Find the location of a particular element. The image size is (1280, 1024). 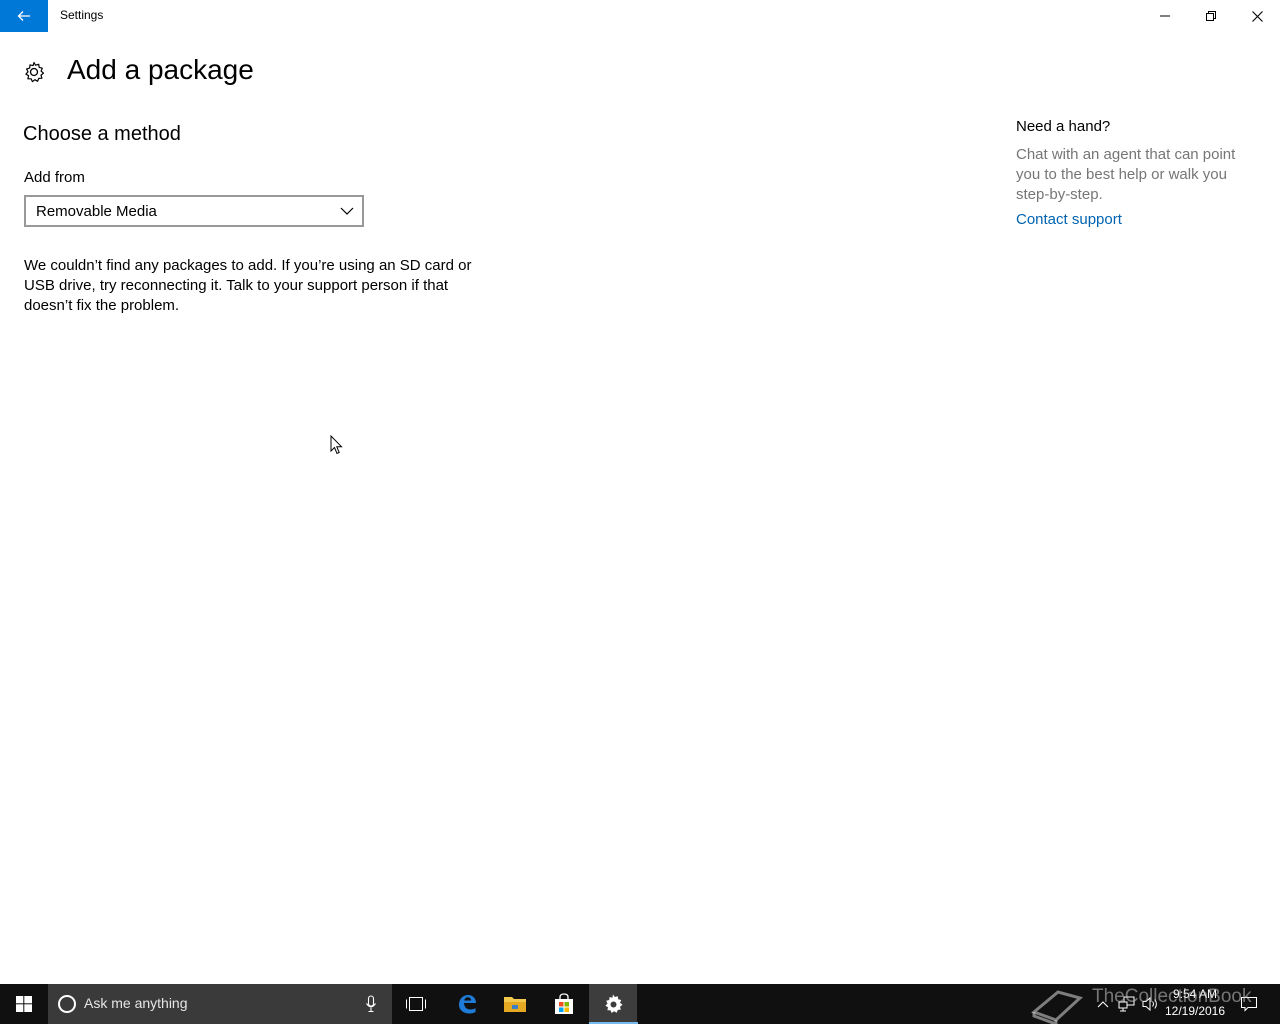

title-bar: Settings is located at coordinates (640, 16).